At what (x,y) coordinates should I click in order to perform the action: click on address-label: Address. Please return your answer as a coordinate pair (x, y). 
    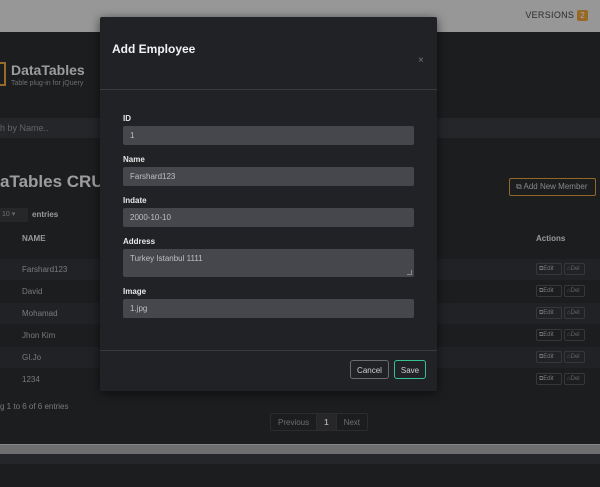
    Looking at the image, I should click on (139, 241).